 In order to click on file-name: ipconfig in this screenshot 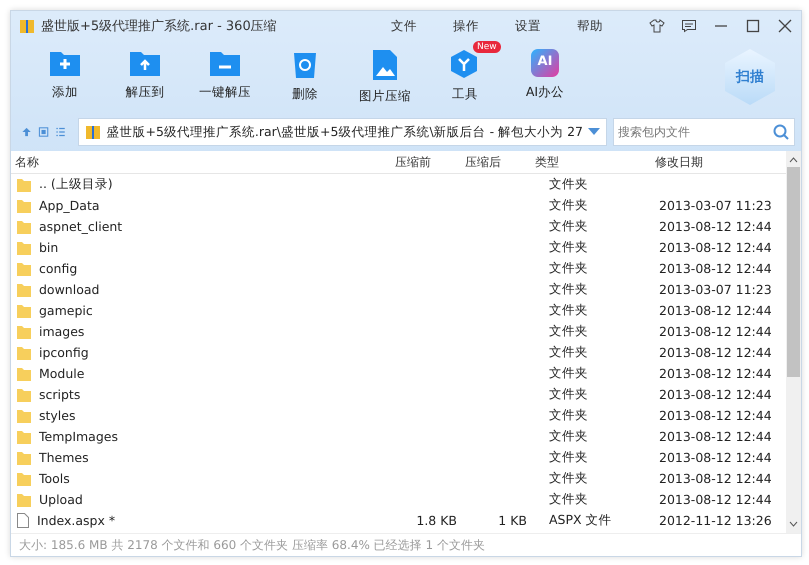, I will do `click(64, 352)`.